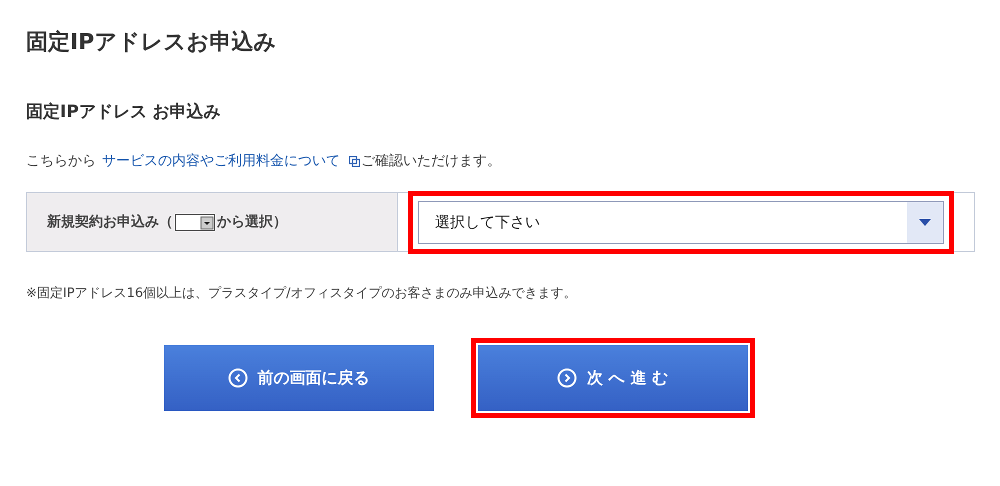 The height and width of the screenshot is (486, 1000). I want to click on service-link: サービスの内容やご利用料金について, so click(221, 161).